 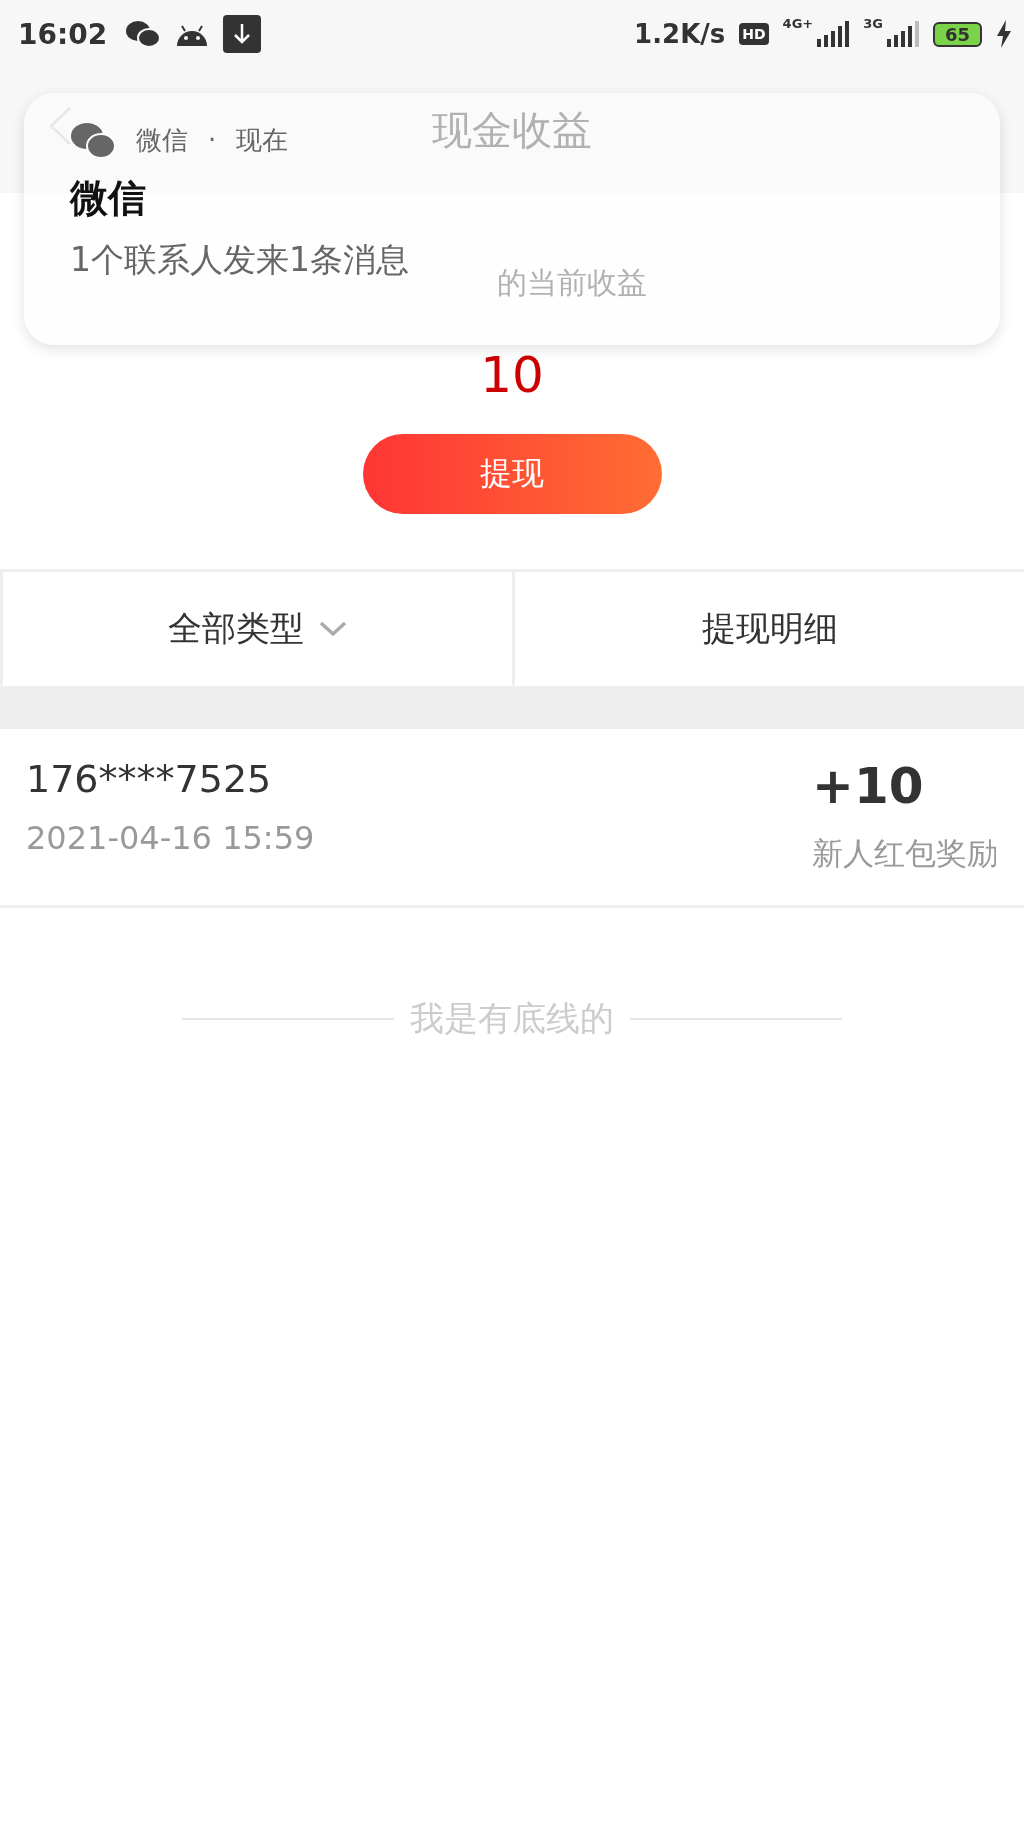 I want to click on record-amount: +10, so click(x=868, y=786).